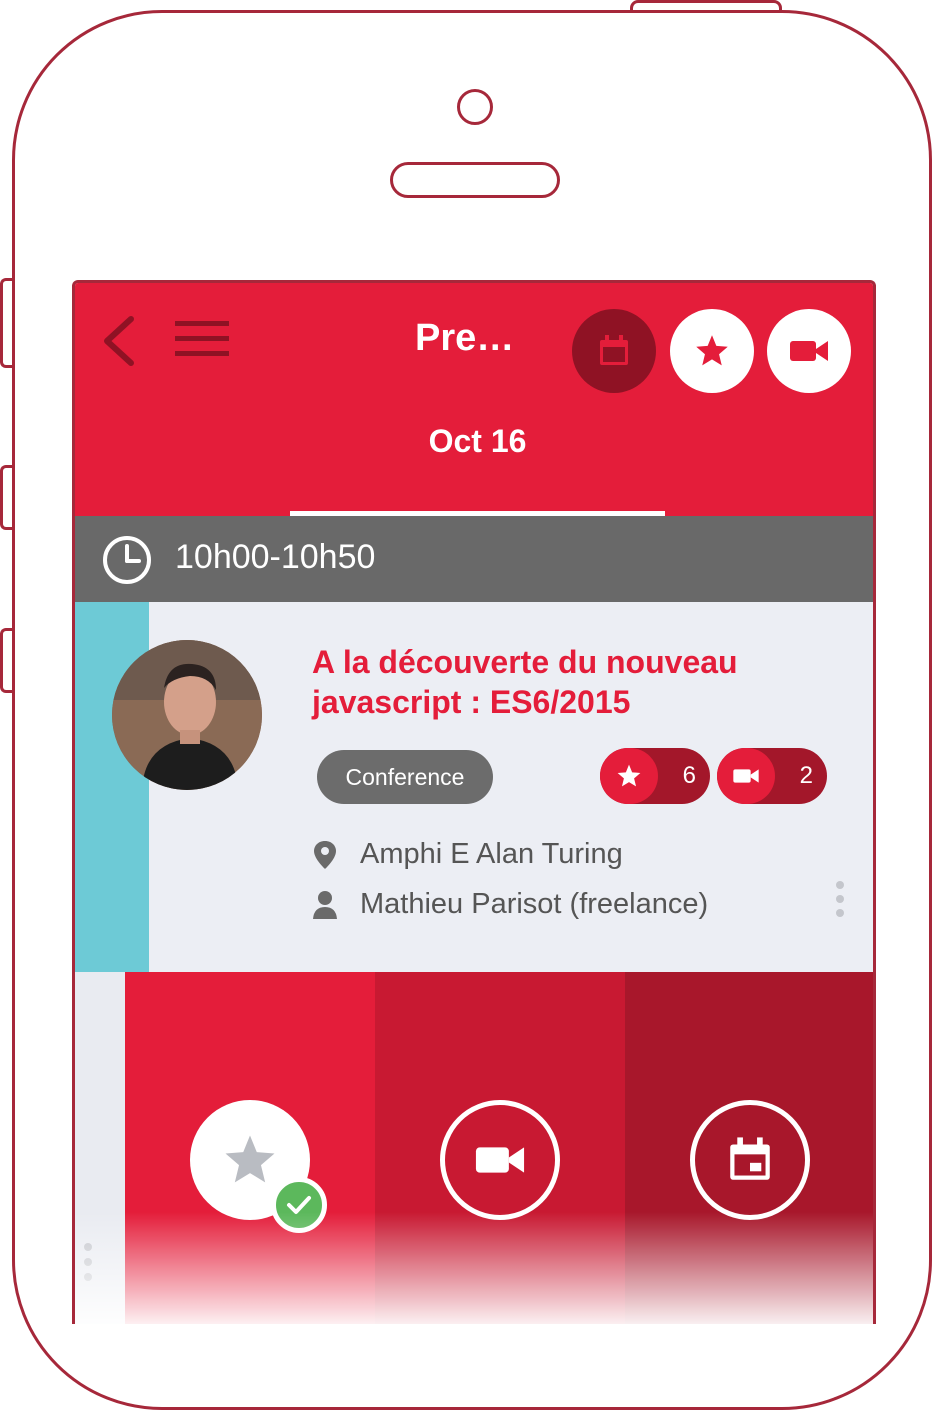 This screenshot has width=939, height=1410. Describe the element at coordinates (127, 560) in the screenshot. I see `clock-icon` at that location.